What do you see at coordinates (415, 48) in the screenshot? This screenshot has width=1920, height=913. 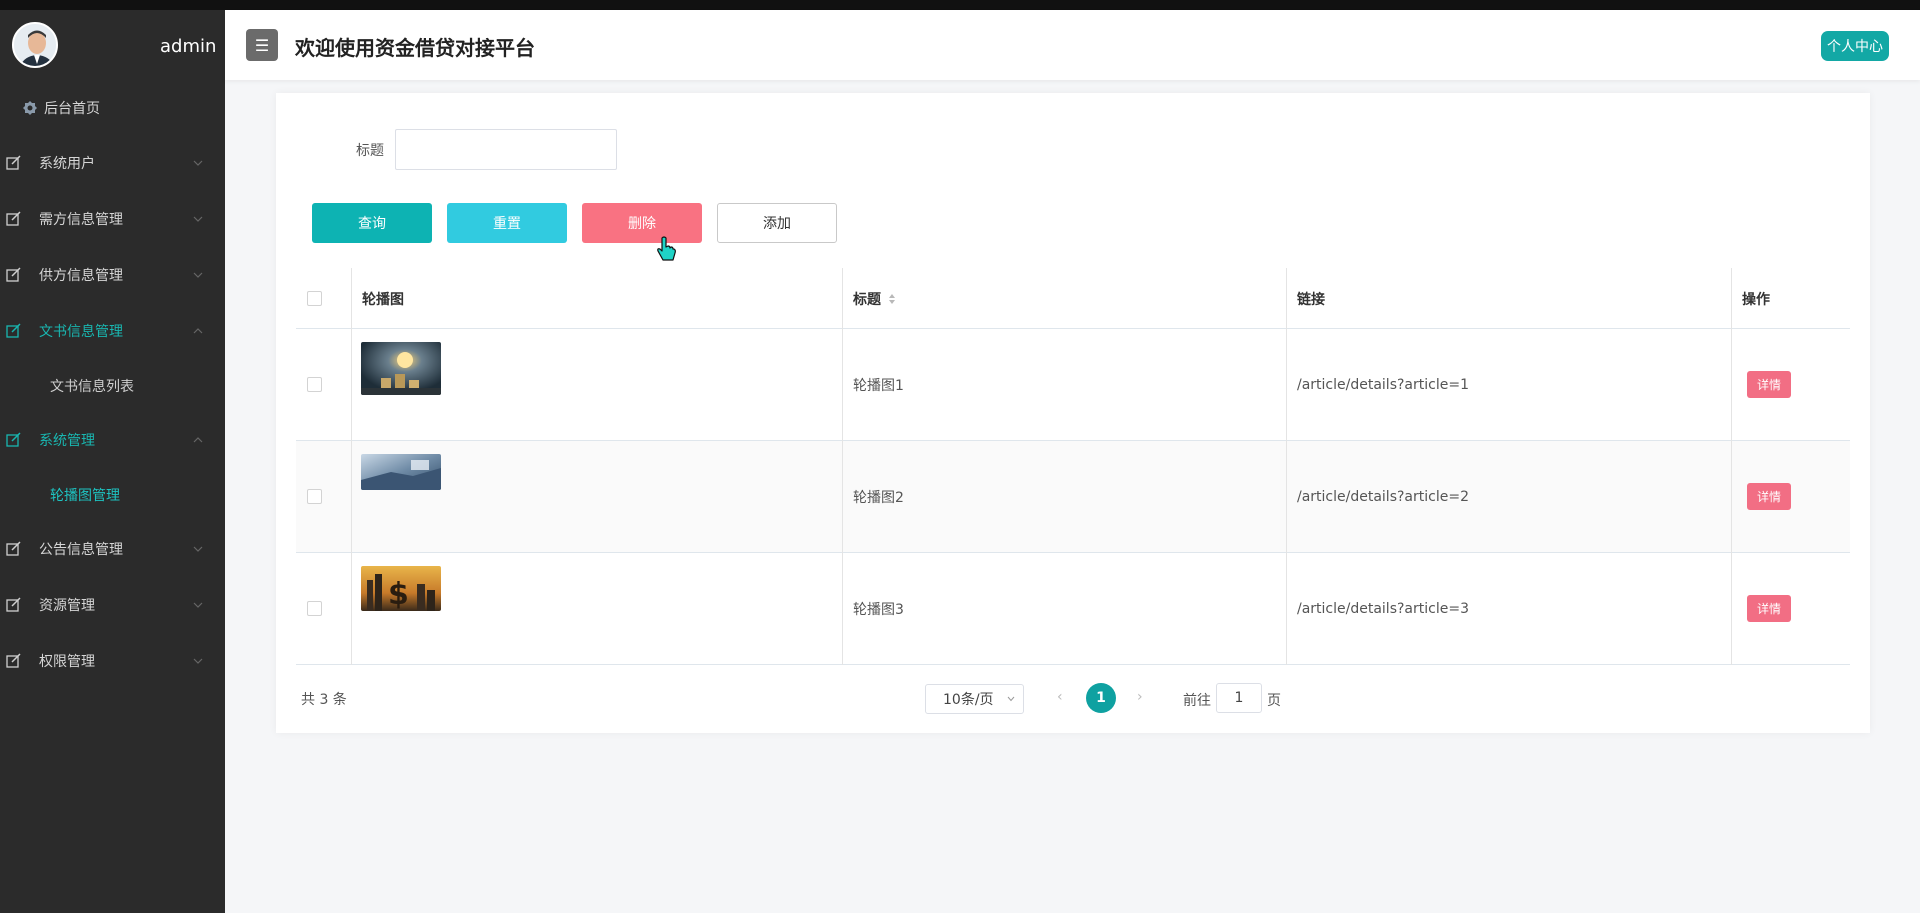 I see `page-title: 欢迎使用资金借贷对接平台` at bounding box center [415, 48].